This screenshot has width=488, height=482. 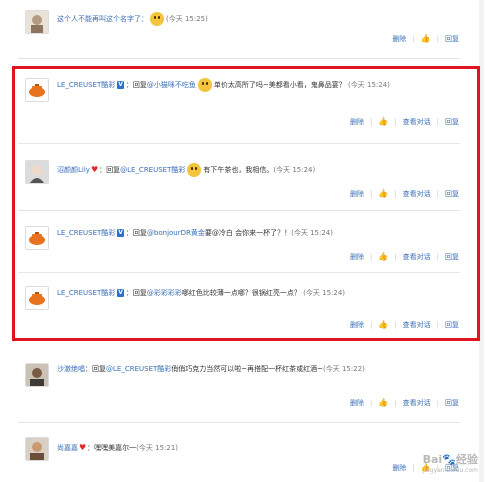 What do you see at coordinates (102, 19) in the screenshot?
I see `comment-body: 这个人不能再叫这个名字了：` at bounding box center [102, 19].